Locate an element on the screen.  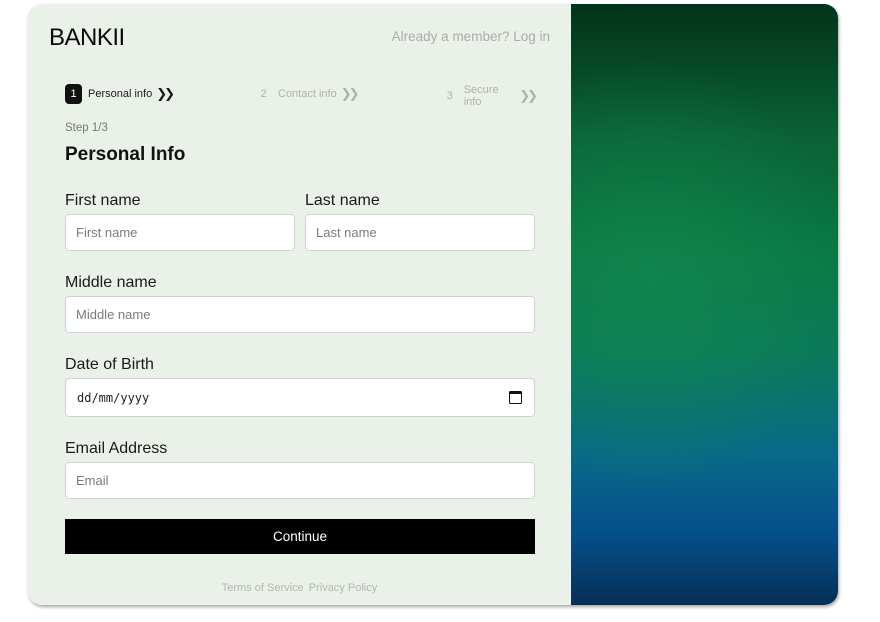
step-personal-info: 1 Personal info ❯❯ is located at coordinates (120, 94).